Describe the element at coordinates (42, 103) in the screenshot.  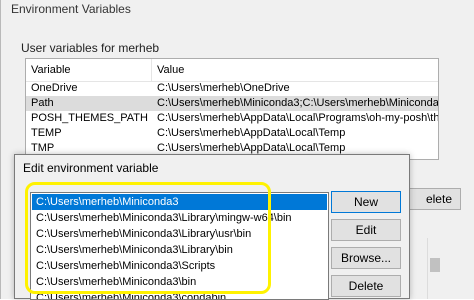
I see `variable-name: Path` at that location.